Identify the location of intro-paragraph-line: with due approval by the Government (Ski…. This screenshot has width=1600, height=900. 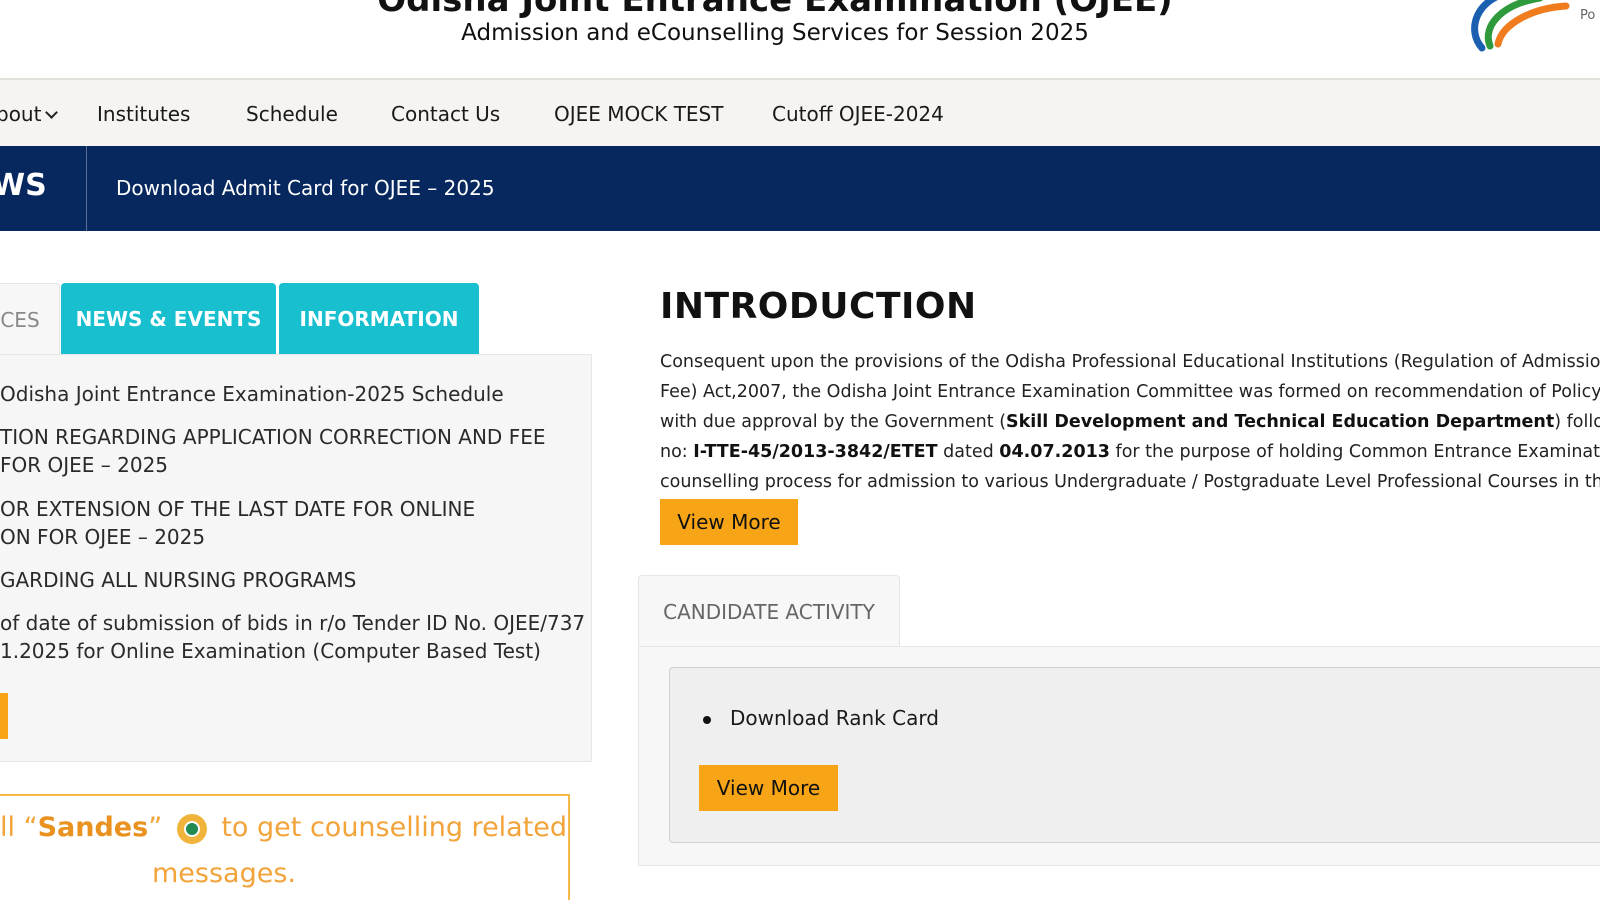
(1130, 422).